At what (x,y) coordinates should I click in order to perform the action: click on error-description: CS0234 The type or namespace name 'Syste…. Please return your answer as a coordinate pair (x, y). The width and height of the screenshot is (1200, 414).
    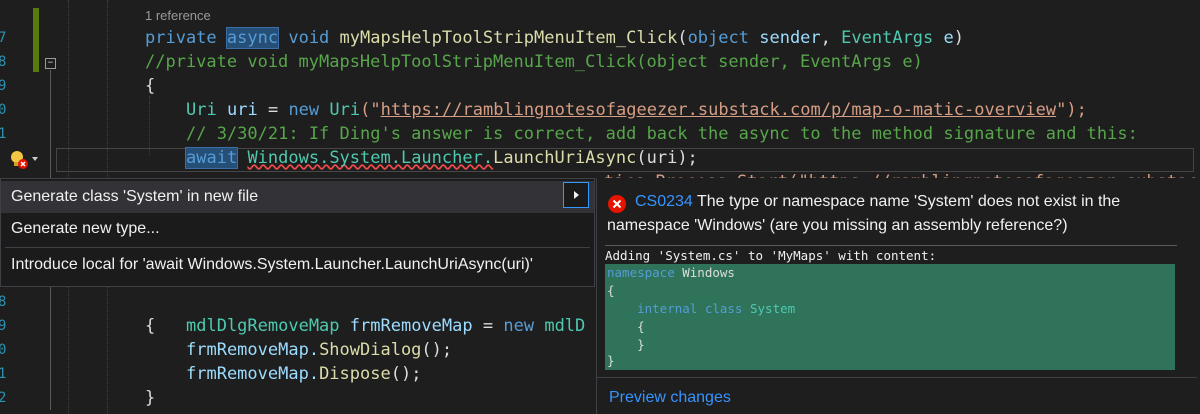
    Looking at the image, I should click on (897, 214).